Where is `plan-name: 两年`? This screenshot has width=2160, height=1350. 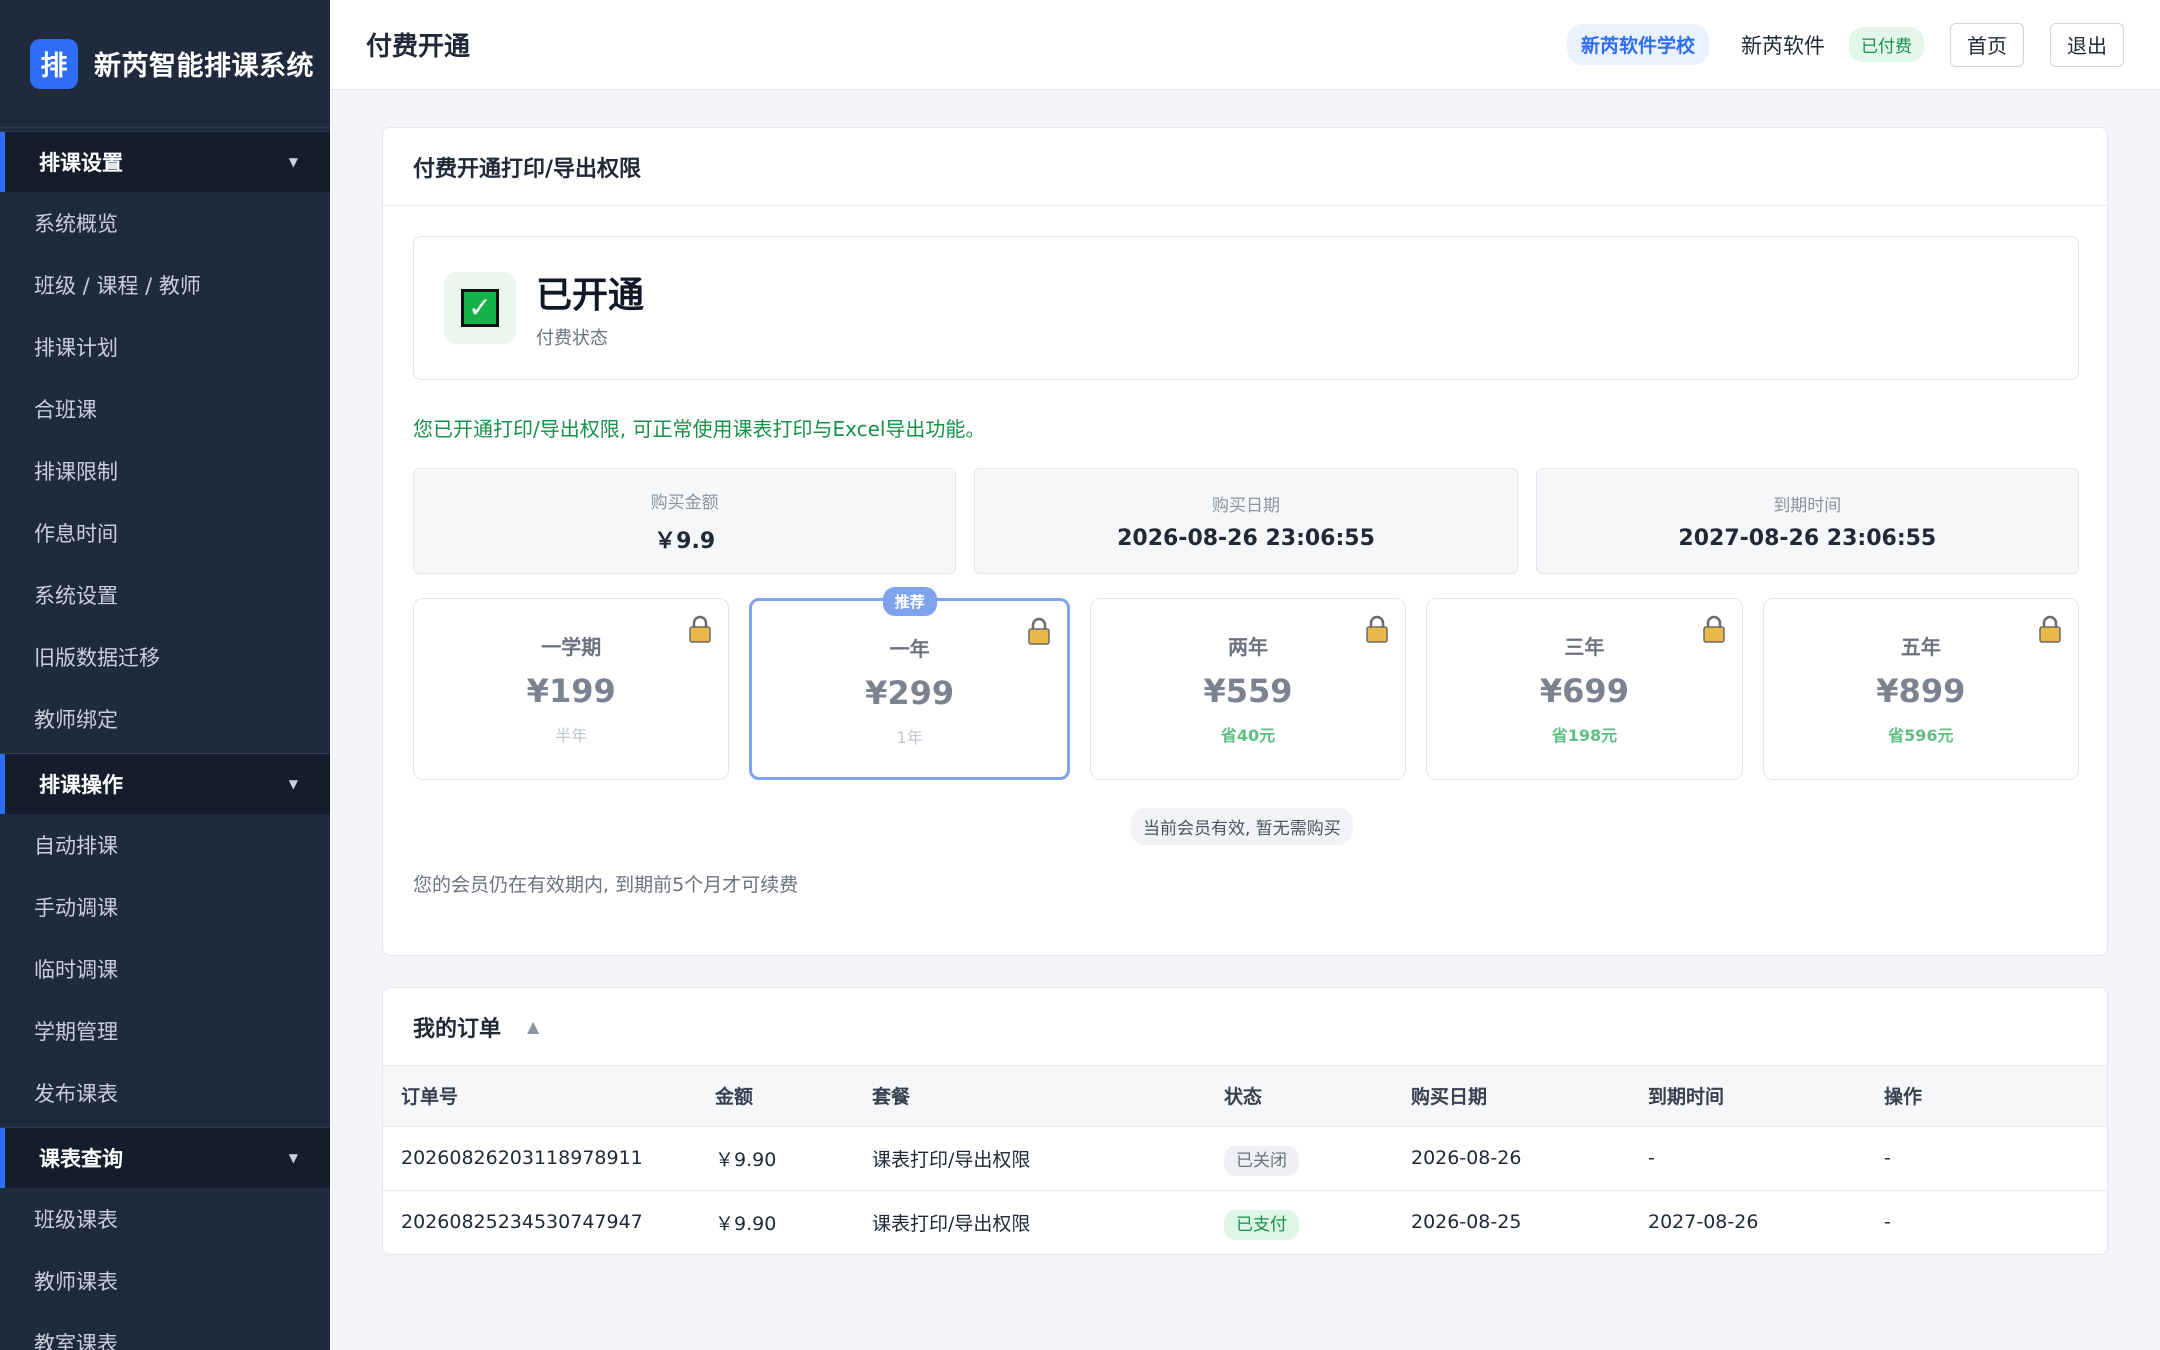
plan-name: 两年 is located at coordinates (1248, 647).